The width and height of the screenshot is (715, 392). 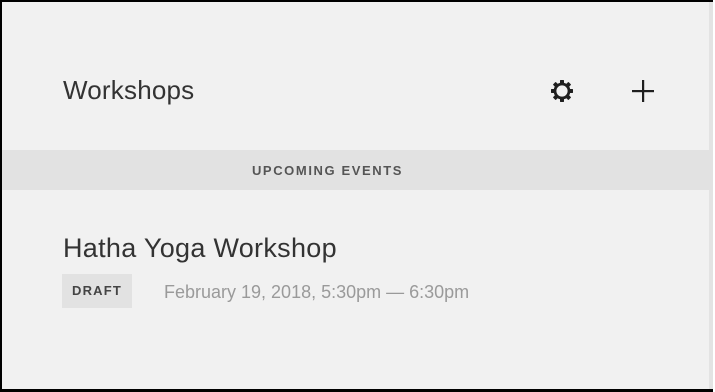 I want to click on plus-icon, so click(x=643, y=91).